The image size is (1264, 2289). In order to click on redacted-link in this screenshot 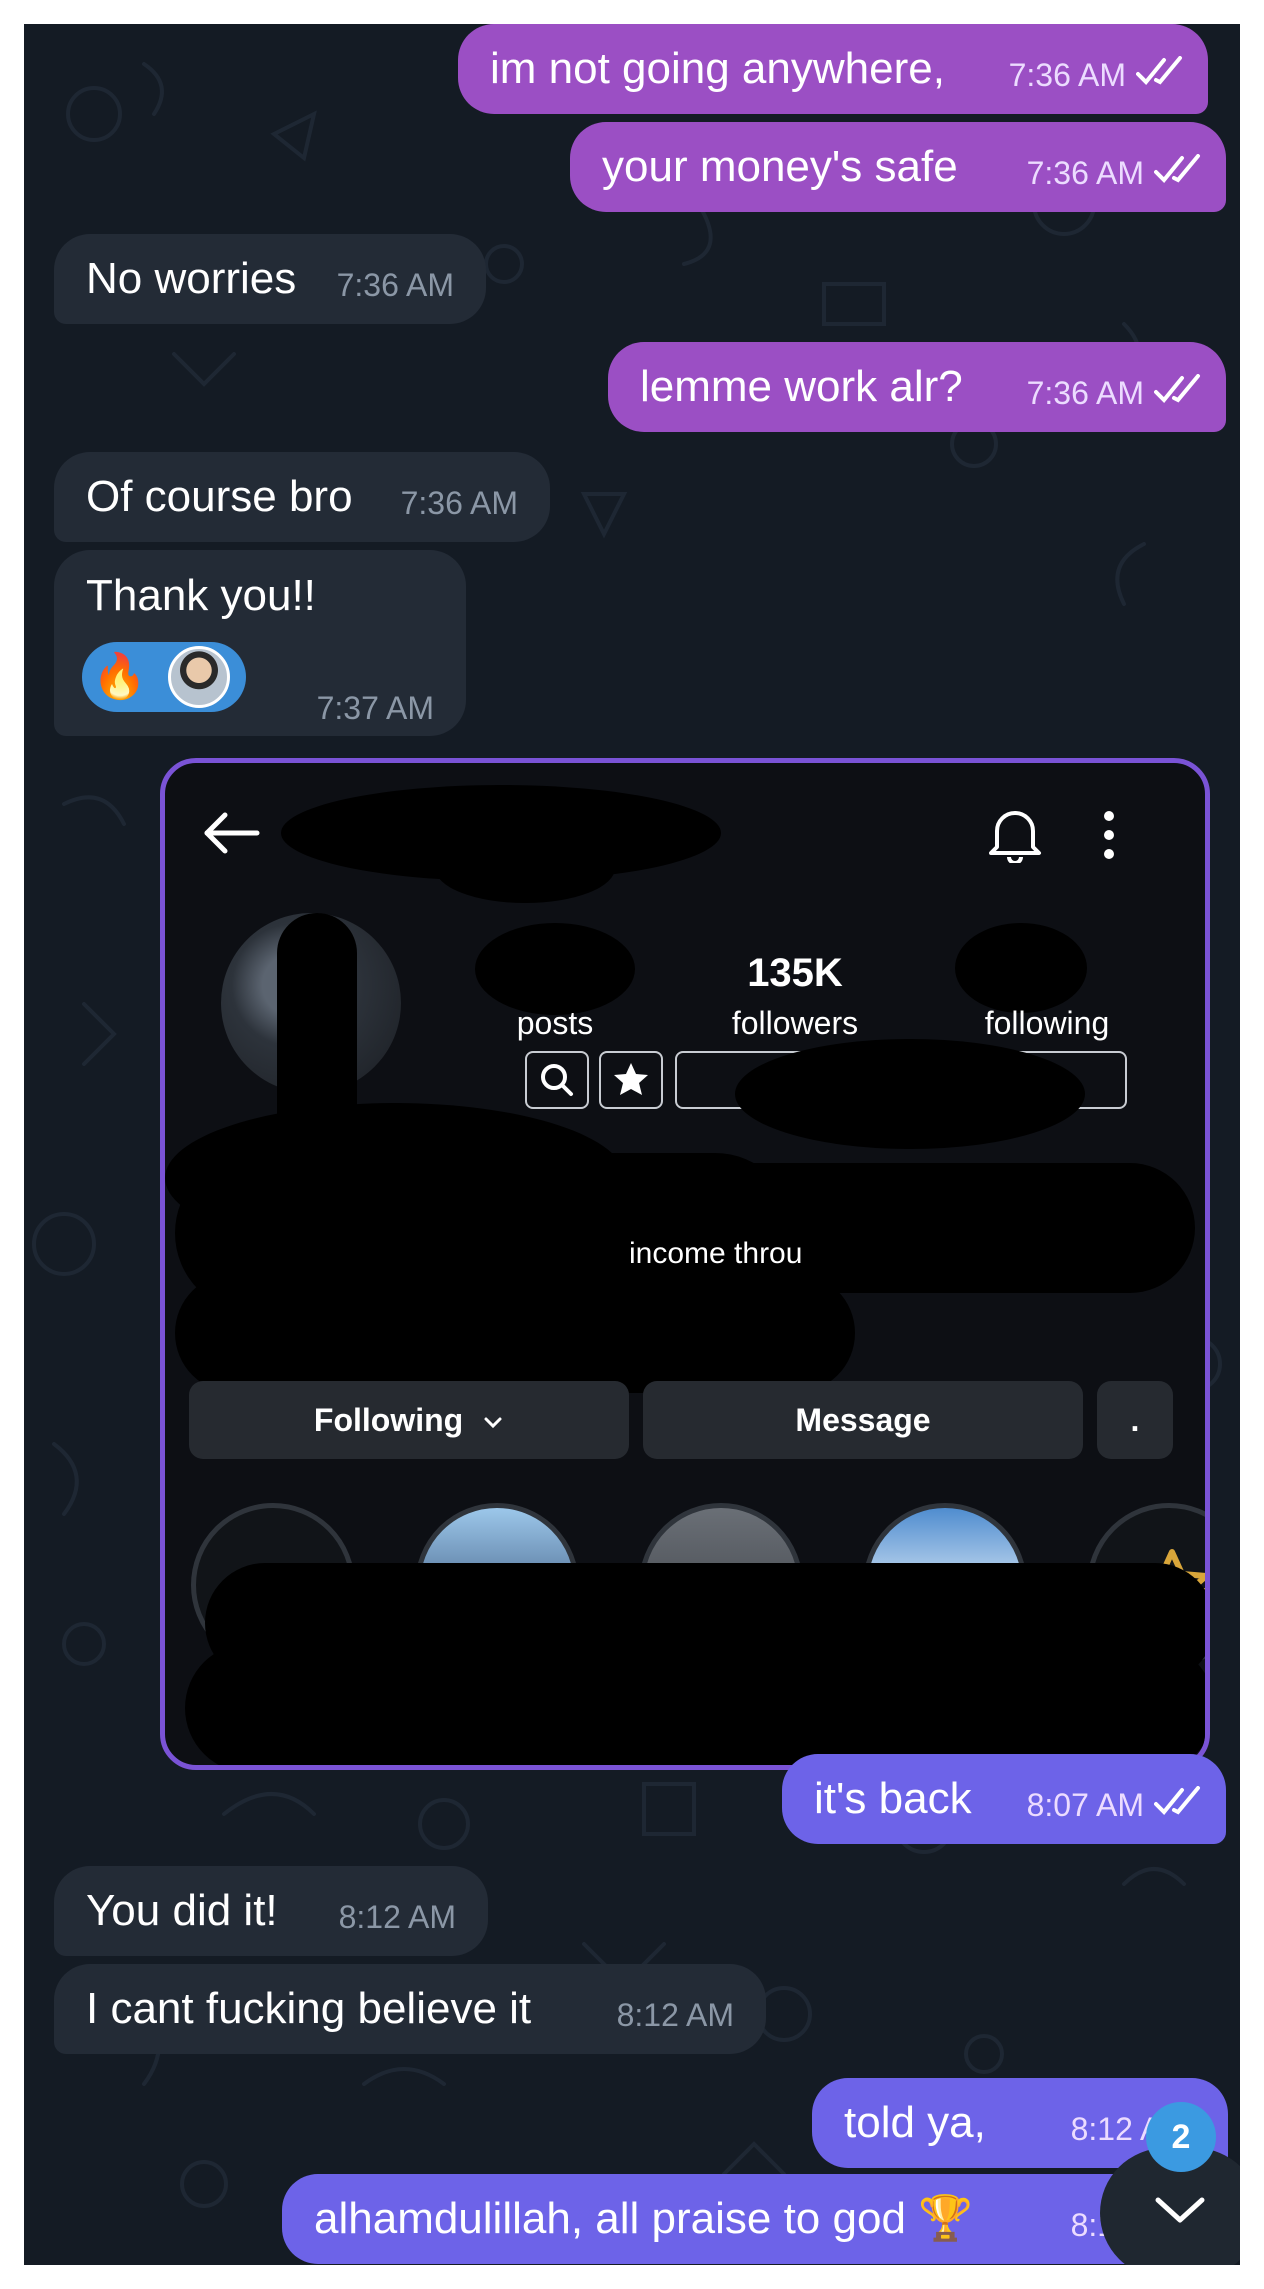, I will do `click(910, 1094)`.